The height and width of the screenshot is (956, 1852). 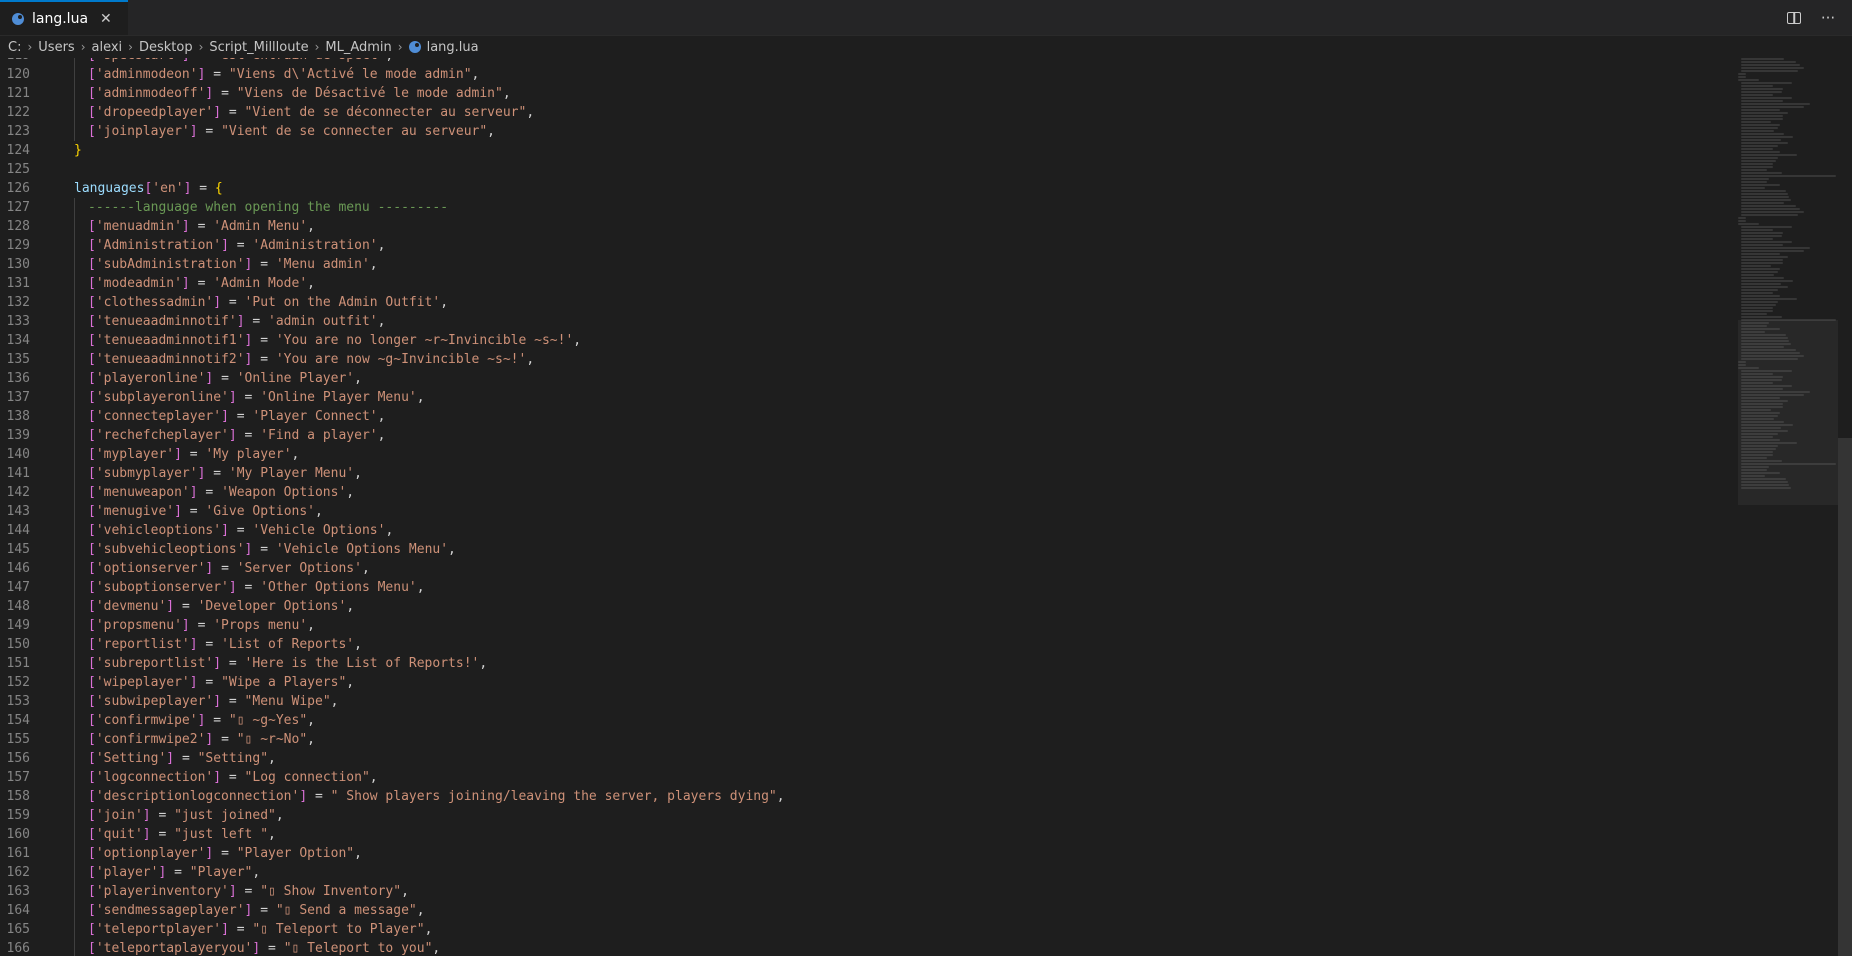 I want to click on line-number: 121, so click(x=18, y=93).